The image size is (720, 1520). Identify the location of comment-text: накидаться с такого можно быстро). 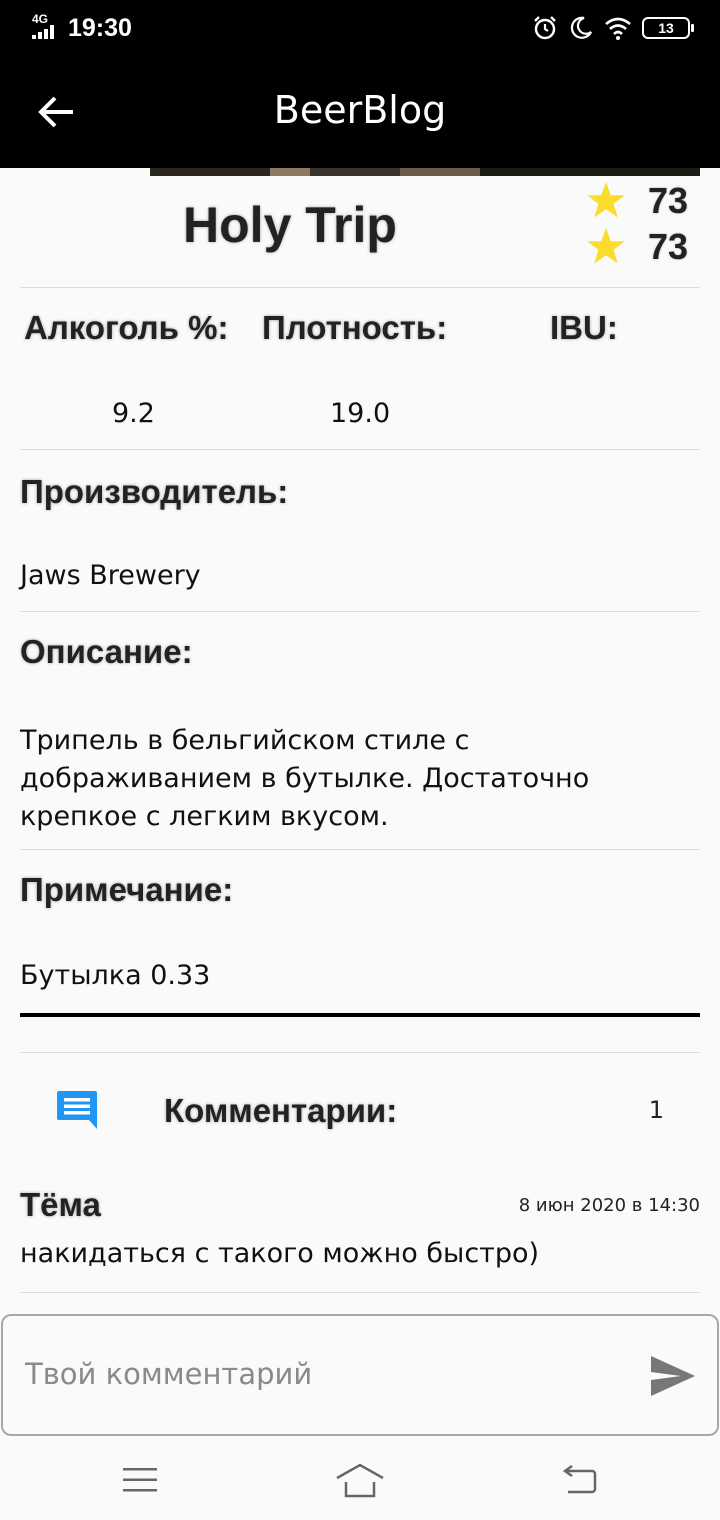
(280, 1253).